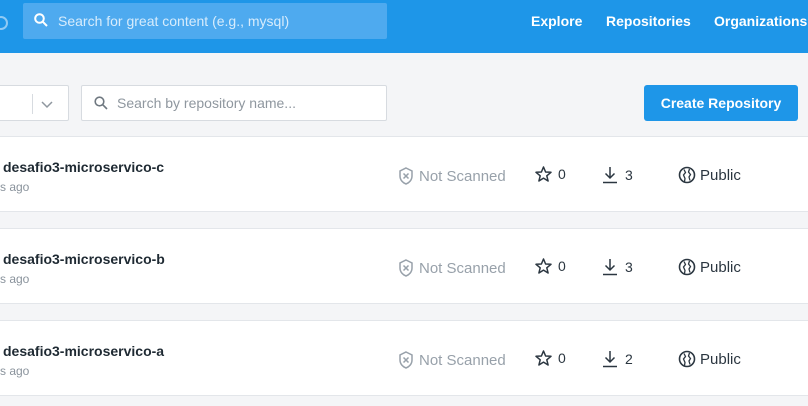 The image size is (808, 406). Describe the element at coordinates (404, 26) in the screenshot. I see `top-navbar: Explore Repositories Organizations` at that location.